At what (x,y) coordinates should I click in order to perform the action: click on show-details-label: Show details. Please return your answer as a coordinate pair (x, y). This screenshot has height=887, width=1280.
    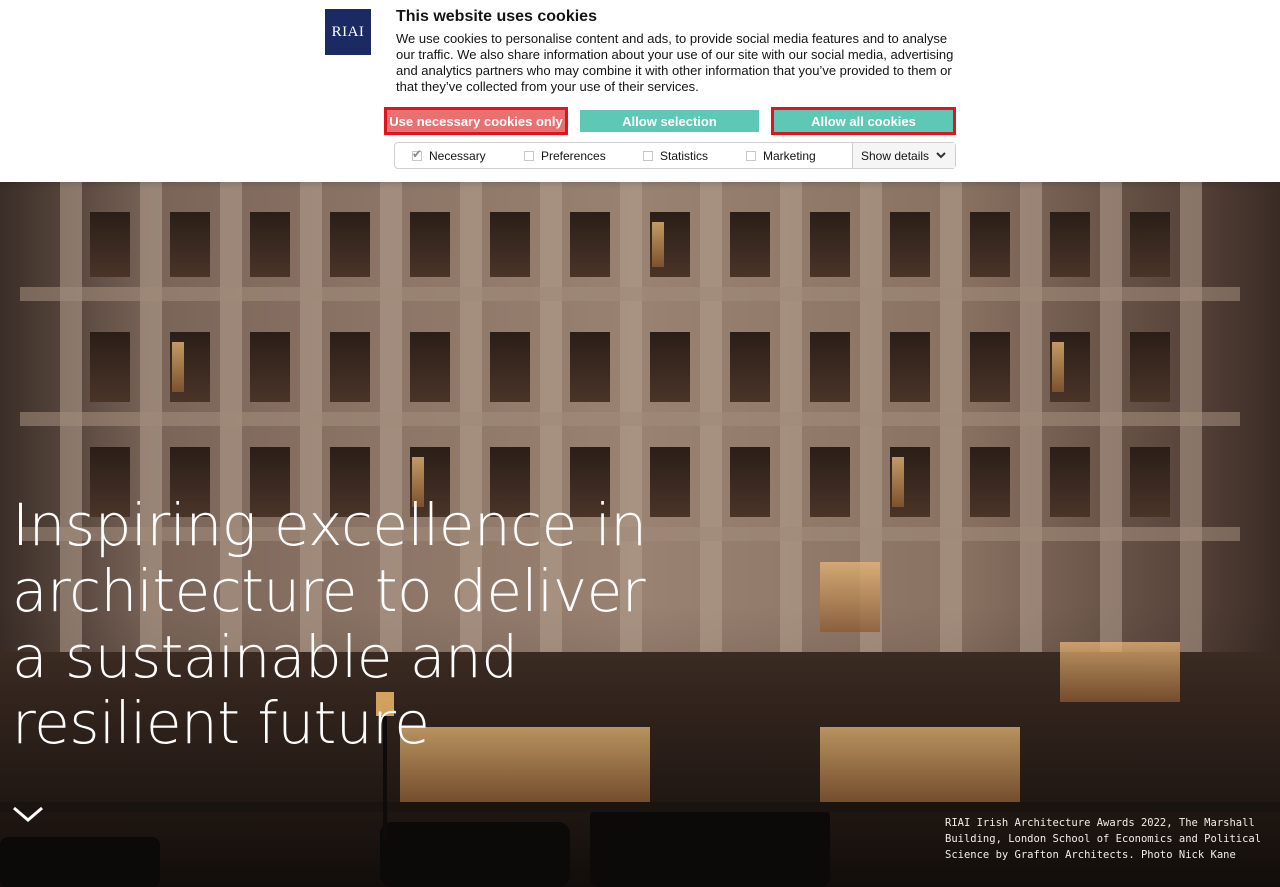
    Looking at the image, I should click on (895, 155).